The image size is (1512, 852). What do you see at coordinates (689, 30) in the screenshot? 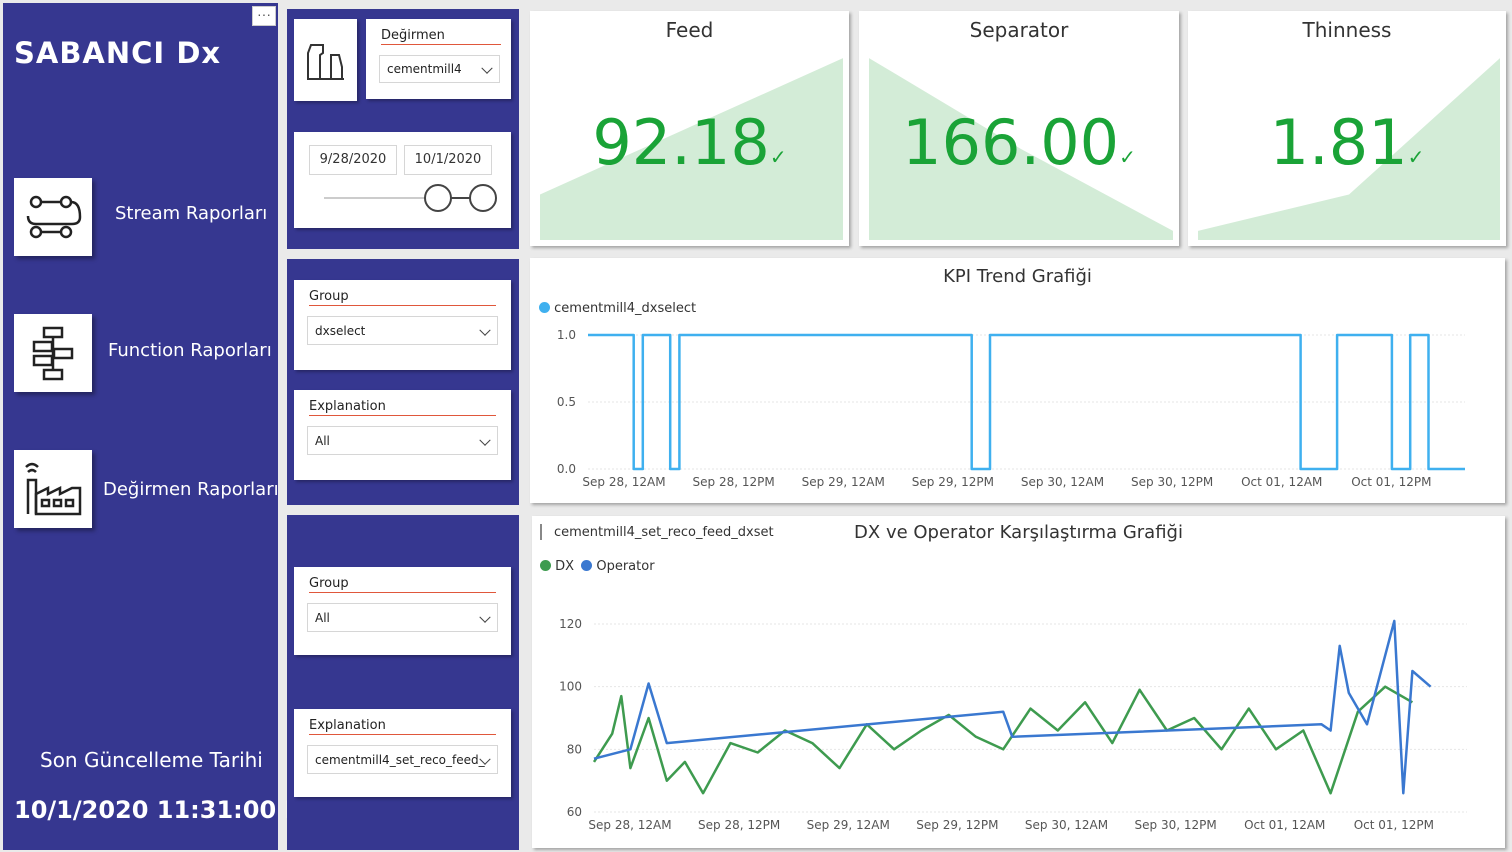
I see `kpi-title: Feed` at bounding box center [689, 30].